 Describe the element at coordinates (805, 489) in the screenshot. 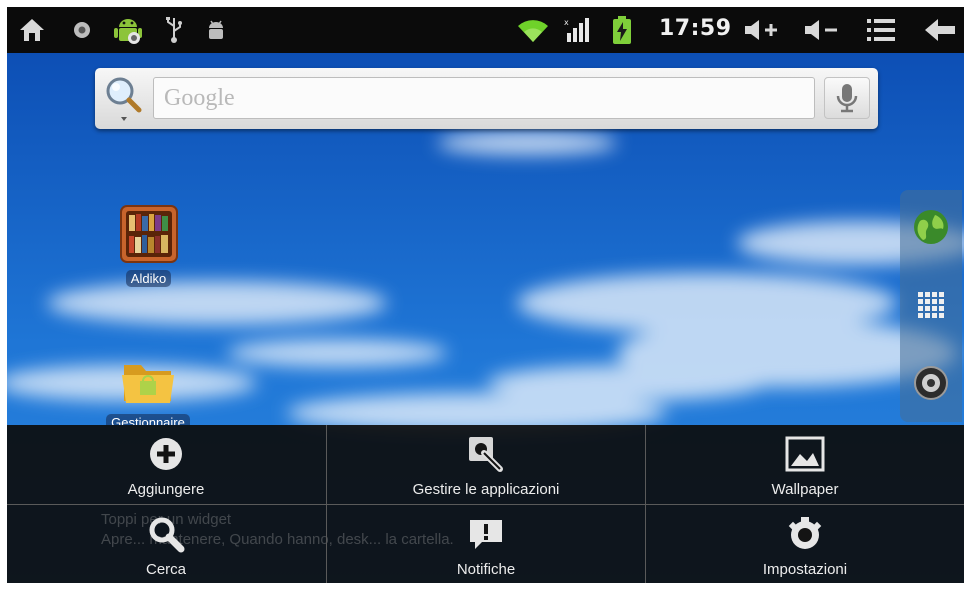

I see `menu-item-label: Wallpaper` at that location.